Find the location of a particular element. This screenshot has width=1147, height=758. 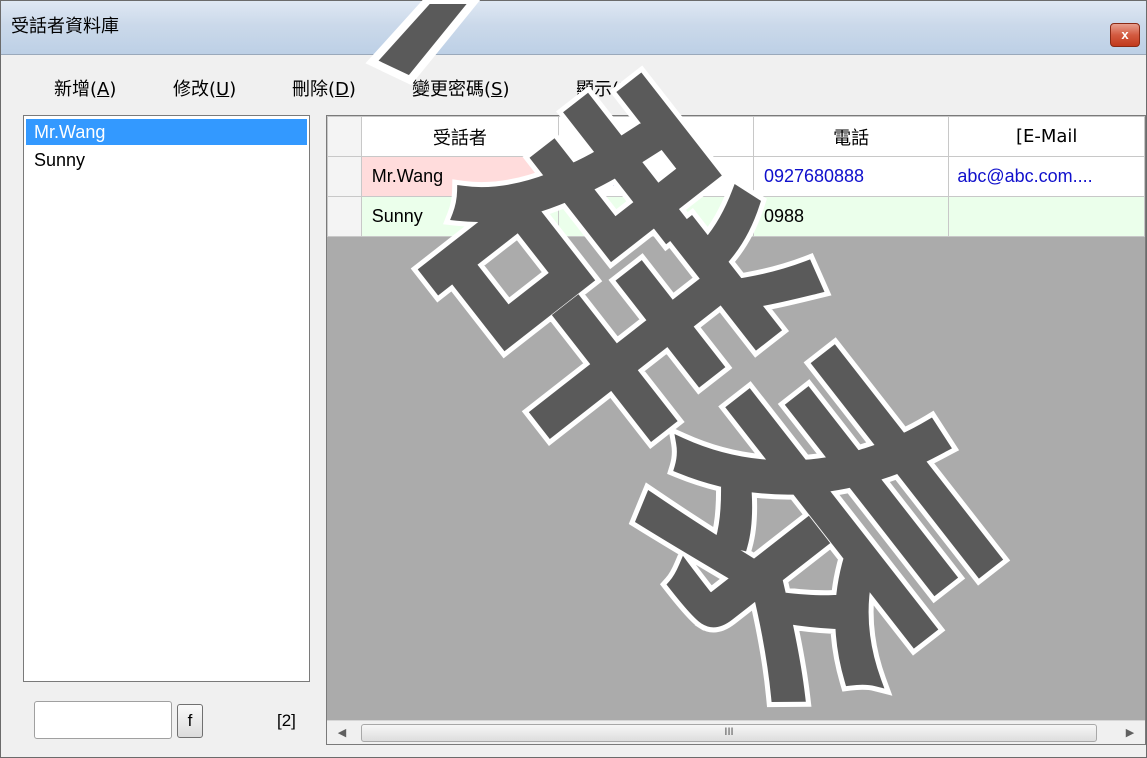

column-header-phone: 電話 is located at coordinates (851, 136).